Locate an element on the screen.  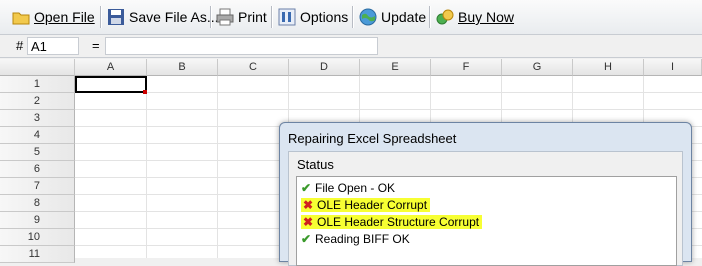
column-header: G is located at coordinates (537, 67).